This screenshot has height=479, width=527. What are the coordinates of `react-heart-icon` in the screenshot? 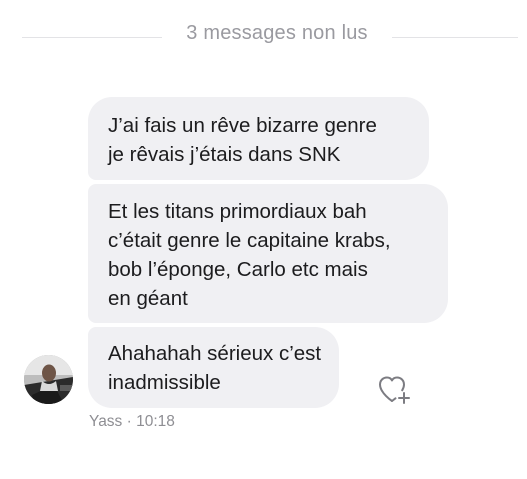 It's located at (395, 390).